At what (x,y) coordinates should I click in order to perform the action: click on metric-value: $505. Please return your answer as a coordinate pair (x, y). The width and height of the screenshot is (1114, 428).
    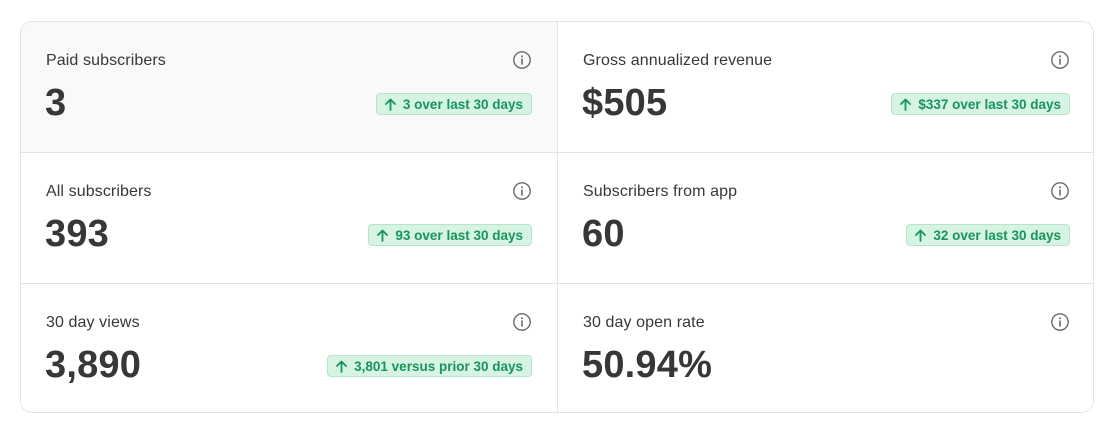
    Looking at the image, I should click on (625, 103).